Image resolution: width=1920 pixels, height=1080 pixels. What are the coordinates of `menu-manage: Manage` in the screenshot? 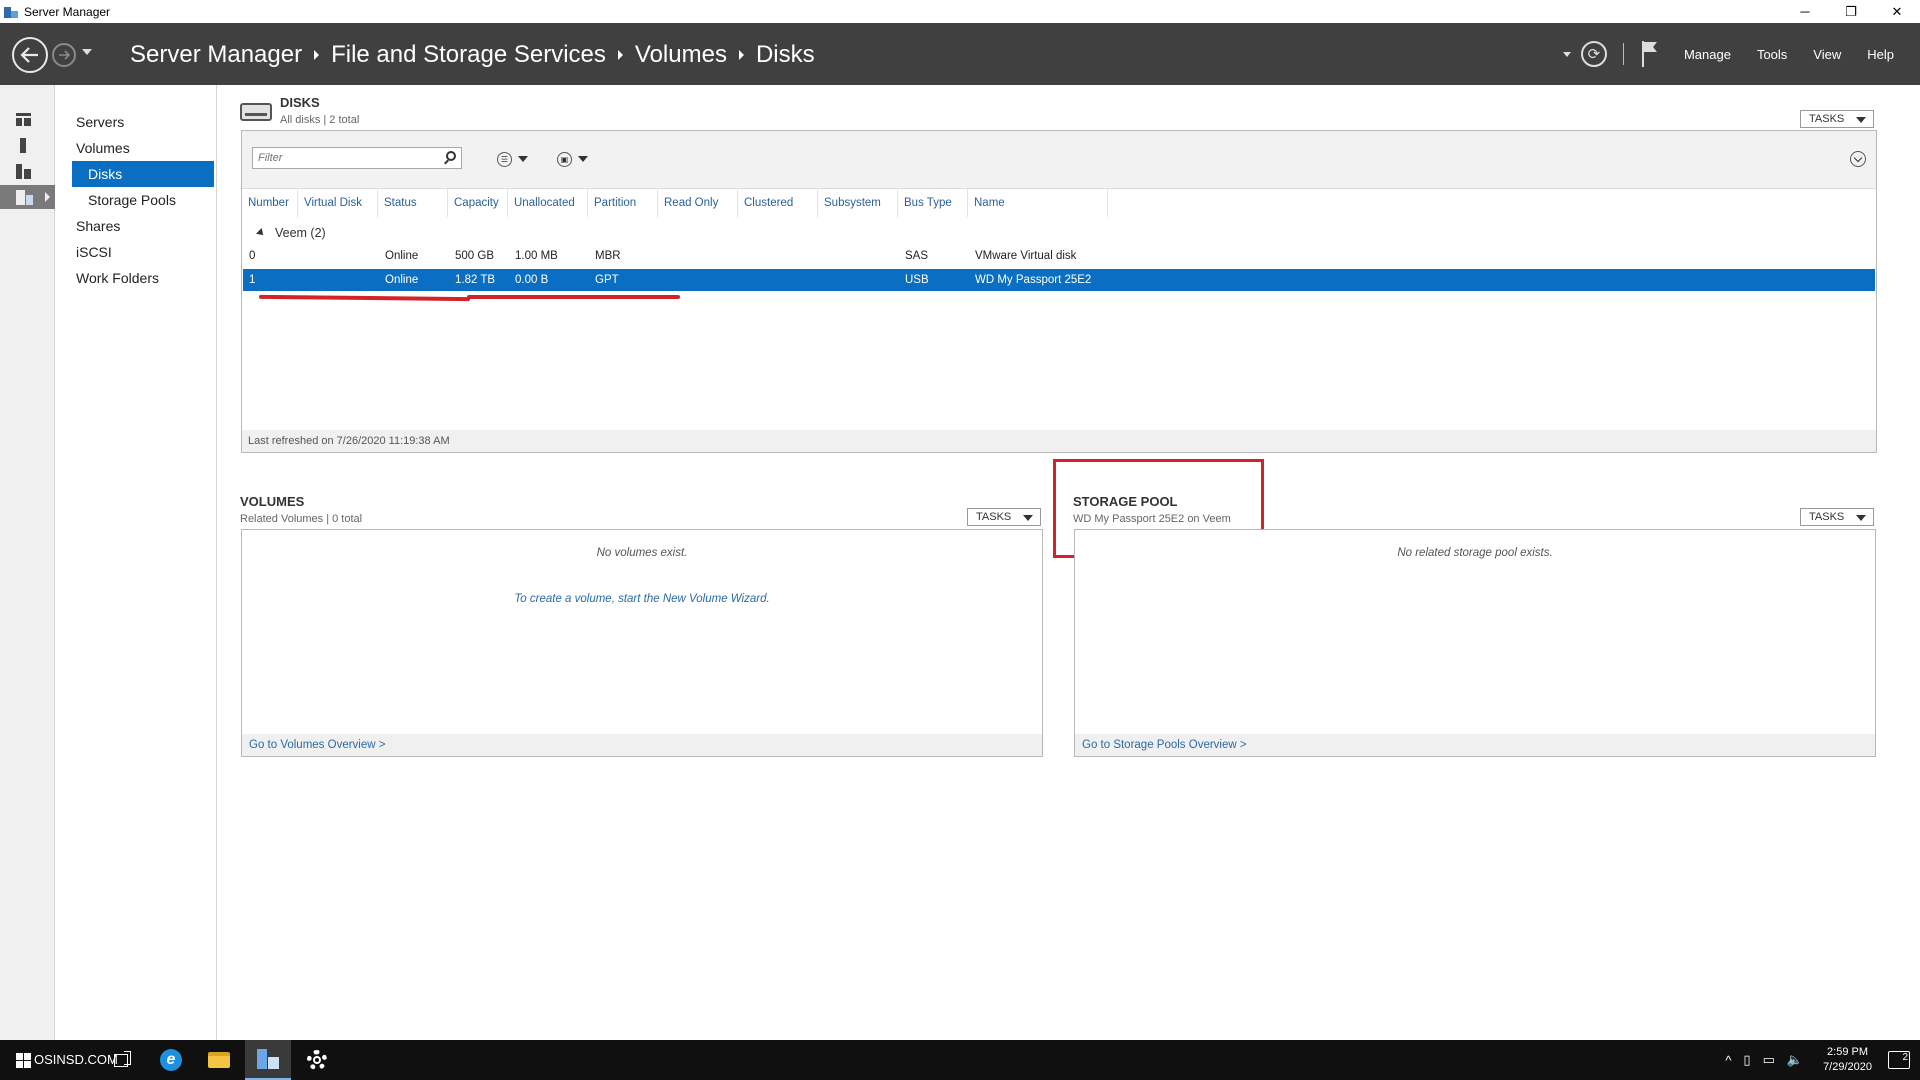 It's located at (1707, 54).